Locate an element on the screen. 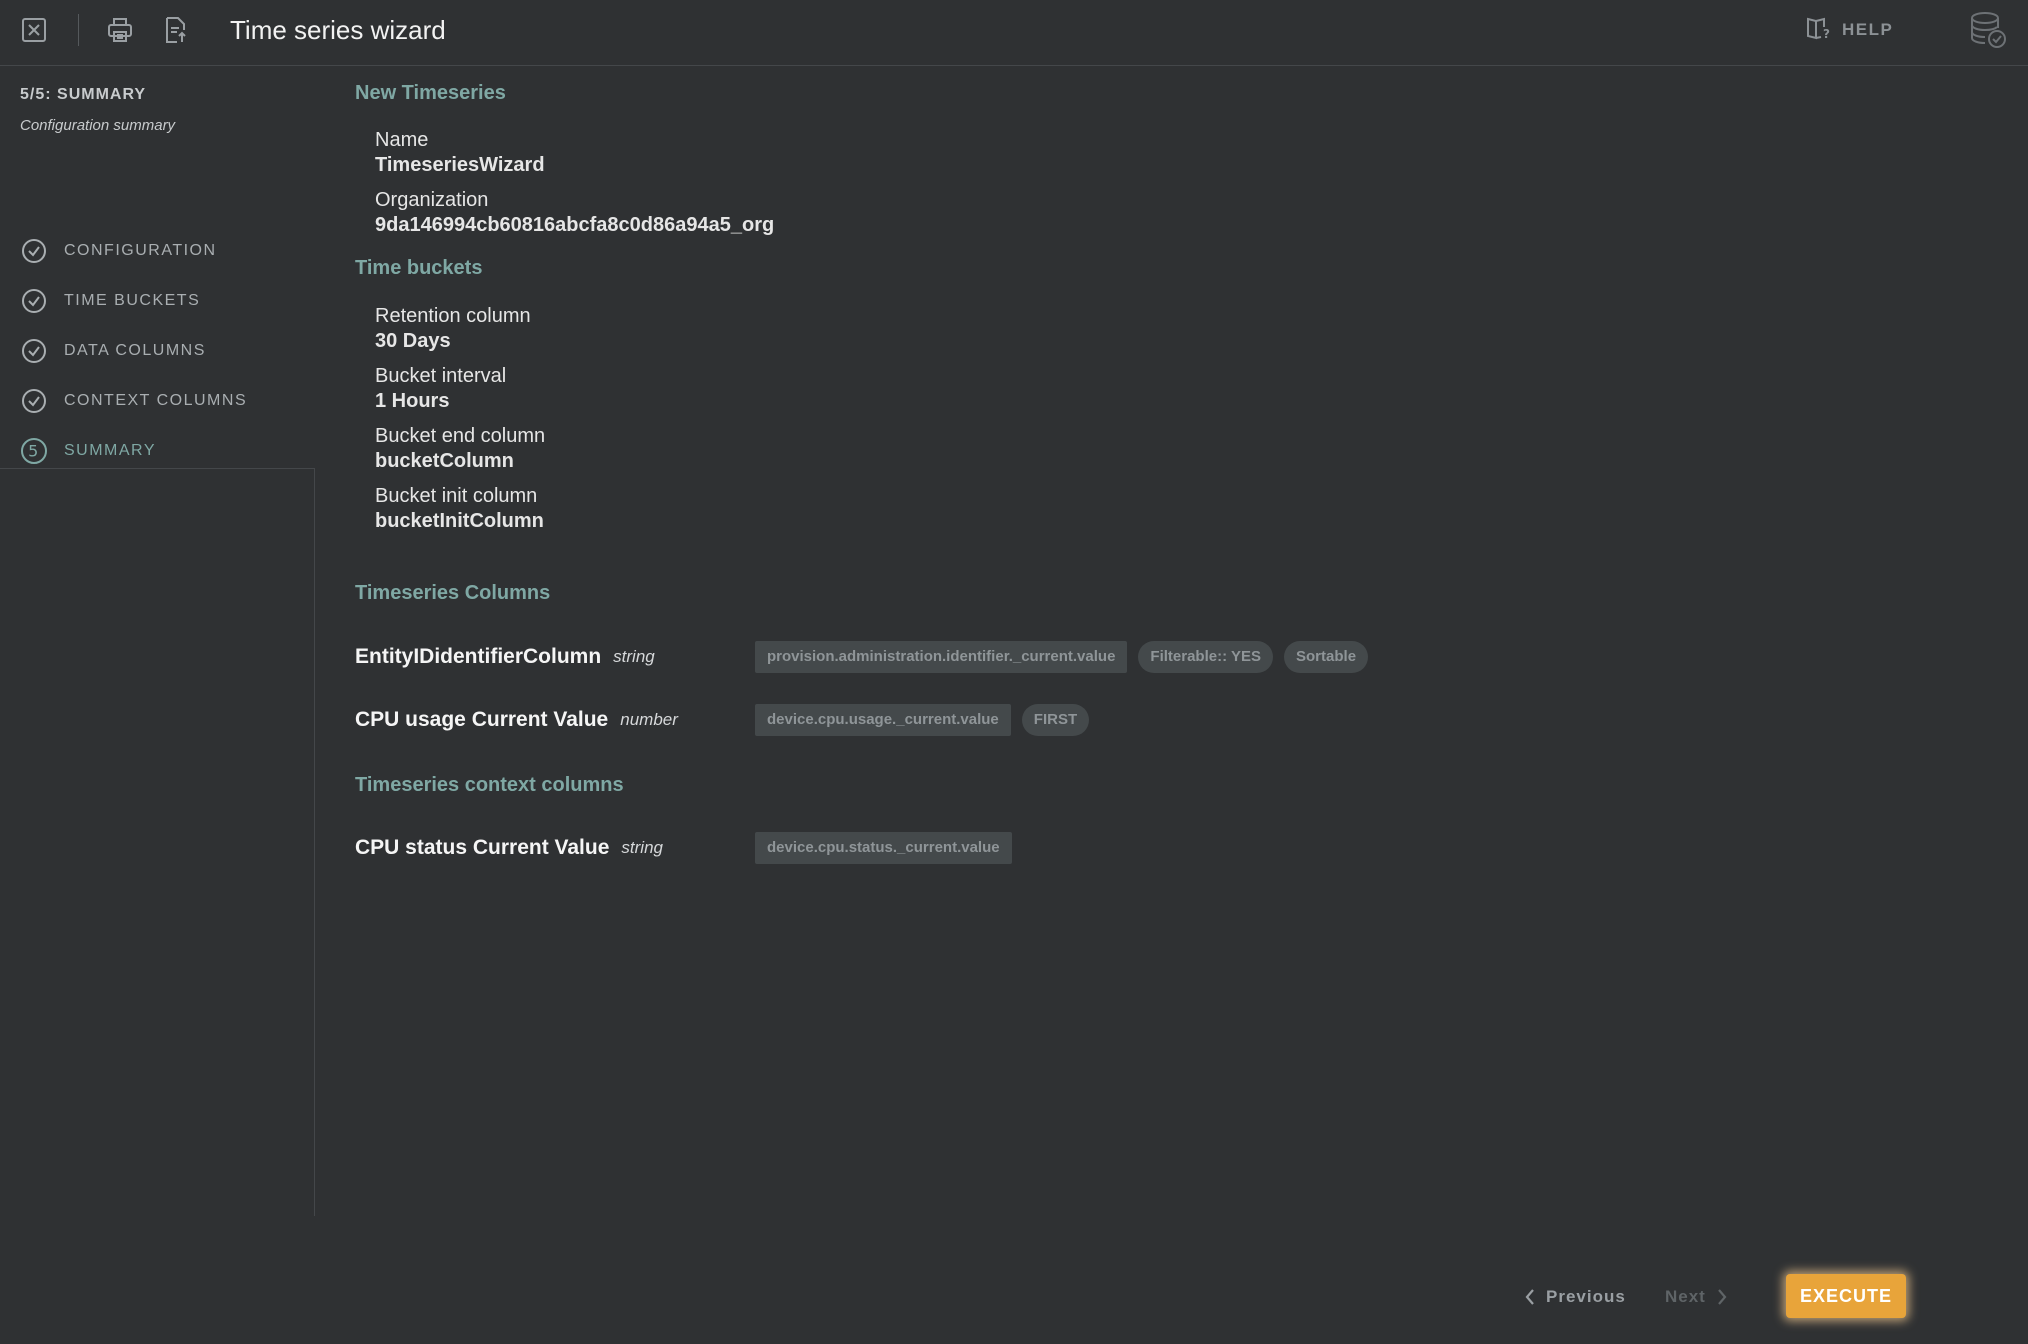  column-name: CPU status Current Value is located at coordinates (482, 847).